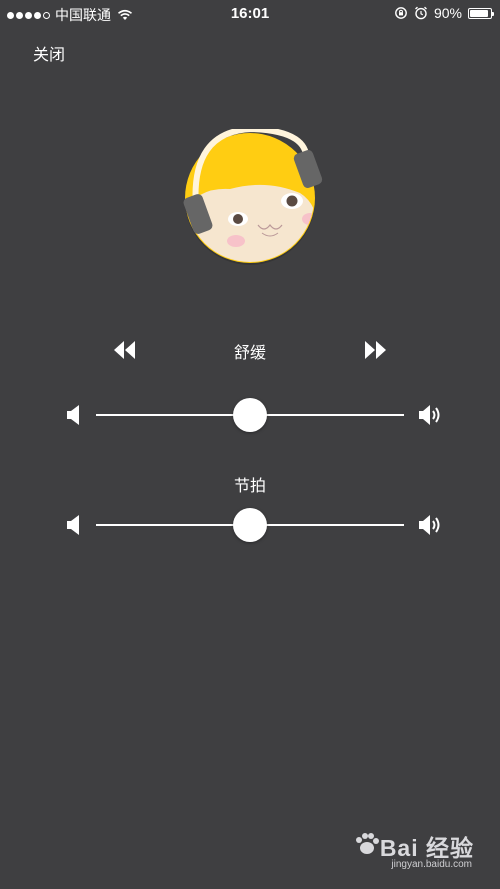 This screenshot has height=889, width=500. What do you see at coordinates (253, 197) in the screenshot?
I see `album-art-avatar` at bounding box center [253, 197].